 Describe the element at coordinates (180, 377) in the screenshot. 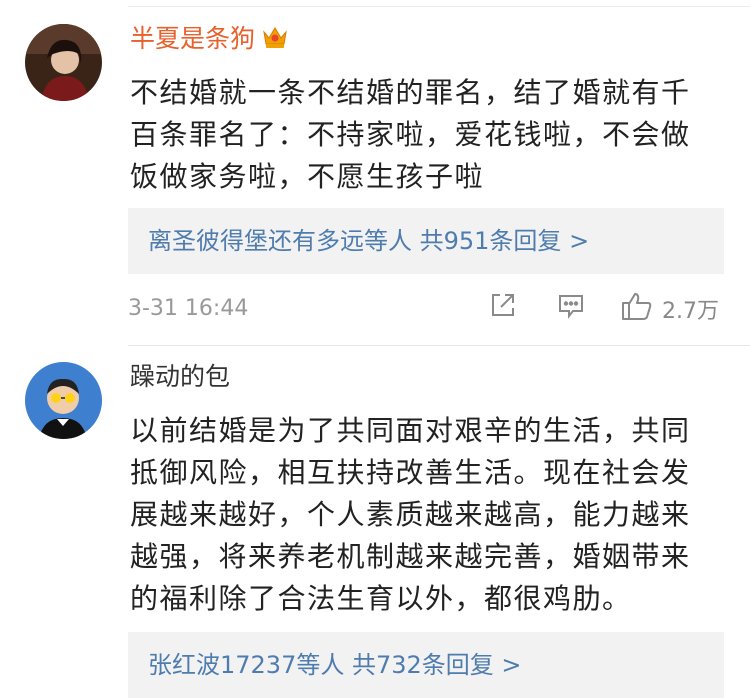

I see `comment-username: 躁动的包` at that location.